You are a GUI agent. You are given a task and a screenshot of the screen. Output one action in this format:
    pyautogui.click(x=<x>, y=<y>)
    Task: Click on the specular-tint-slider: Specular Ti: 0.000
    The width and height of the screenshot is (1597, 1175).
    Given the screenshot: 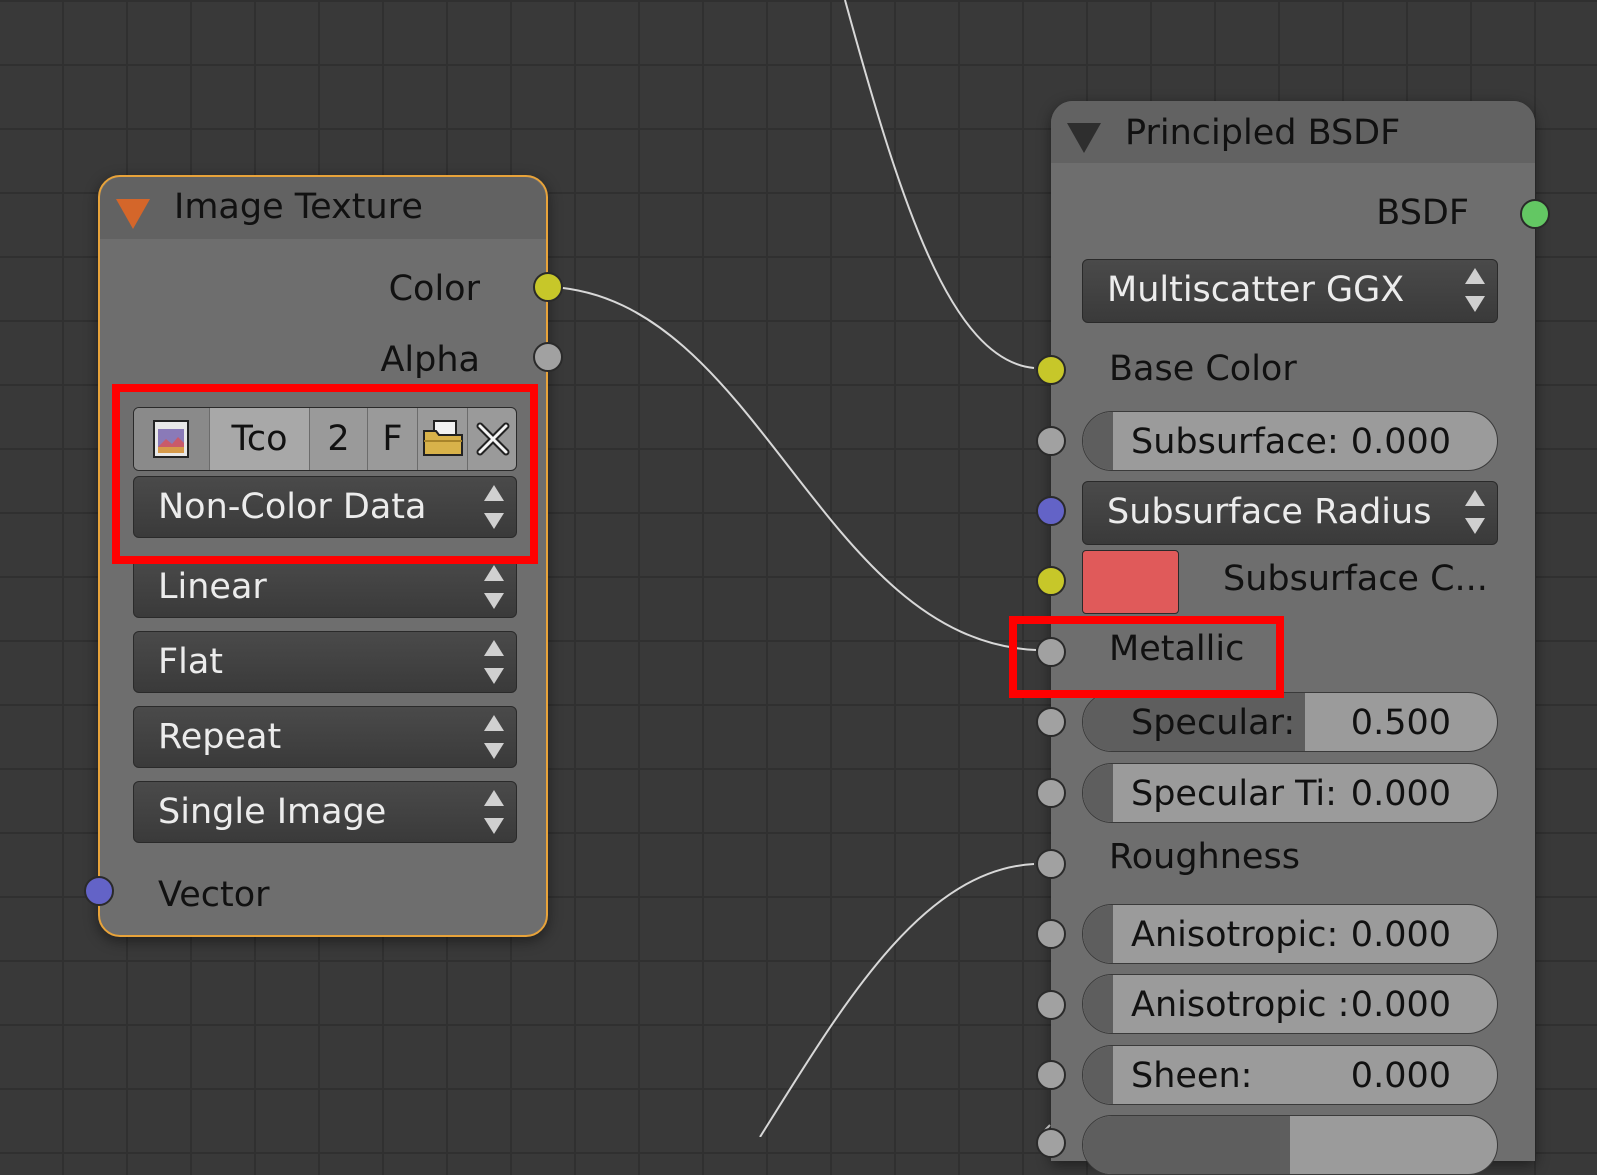 What is the action you would take?
    pyautogui.click(x=1290, y=793)
    